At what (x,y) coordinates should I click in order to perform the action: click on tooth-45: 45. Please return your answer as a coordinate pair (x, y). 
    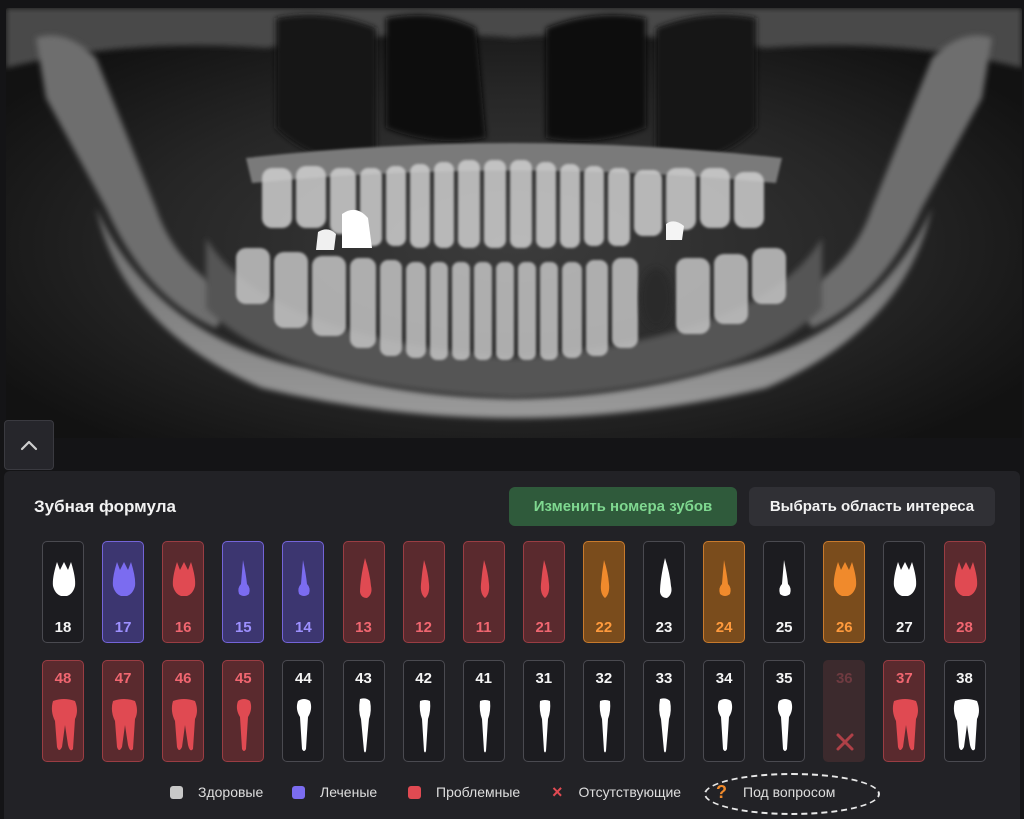
    Looking at the image, I should click on (243, 711).